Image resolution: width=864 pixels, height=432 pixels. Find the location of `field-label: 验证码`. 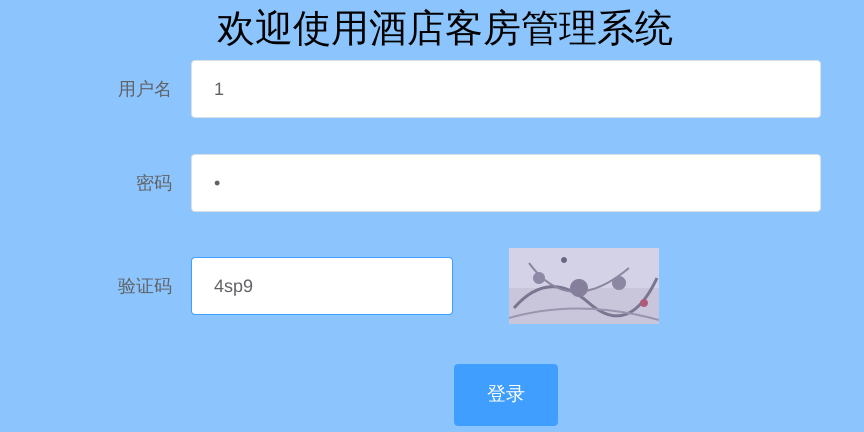

field-label: 验证码 is located at coordinates (144, 286).